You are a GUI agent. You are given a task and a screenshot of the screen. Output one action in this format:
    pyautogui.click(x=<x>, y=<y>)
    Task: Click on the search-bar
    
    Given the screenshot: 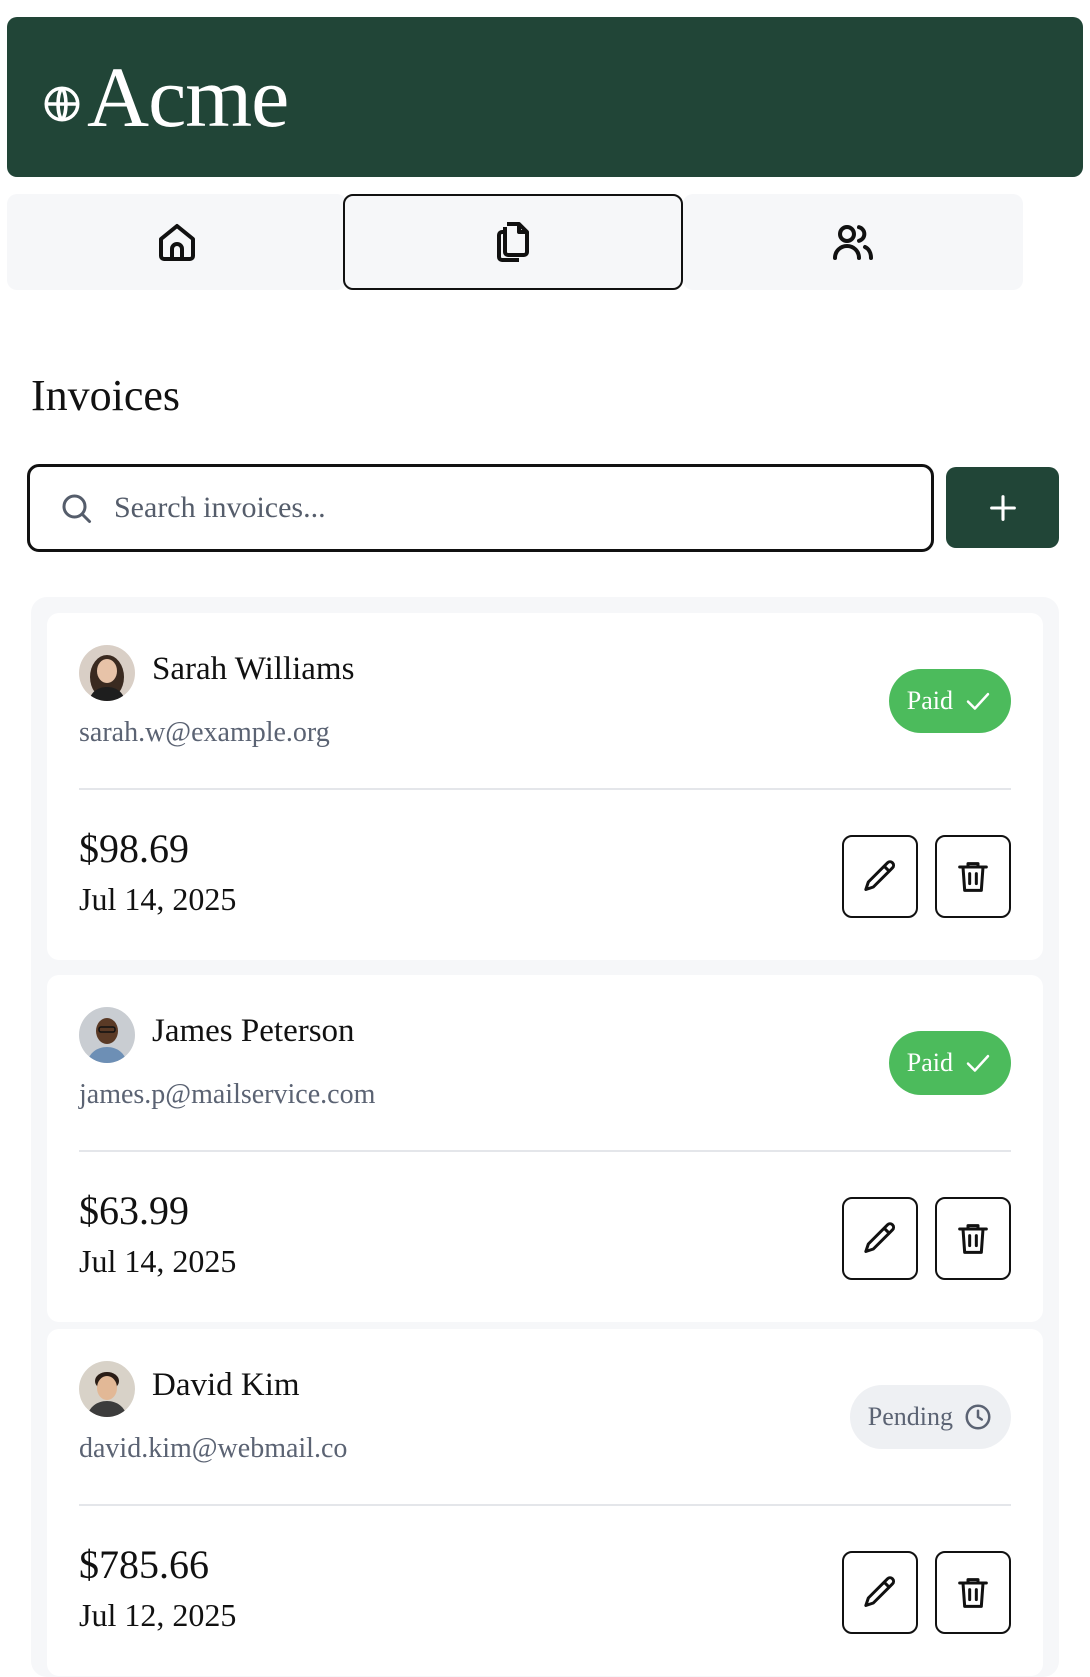 What is the action you would take?
    pyautogui.click(x=480, y=508)
    